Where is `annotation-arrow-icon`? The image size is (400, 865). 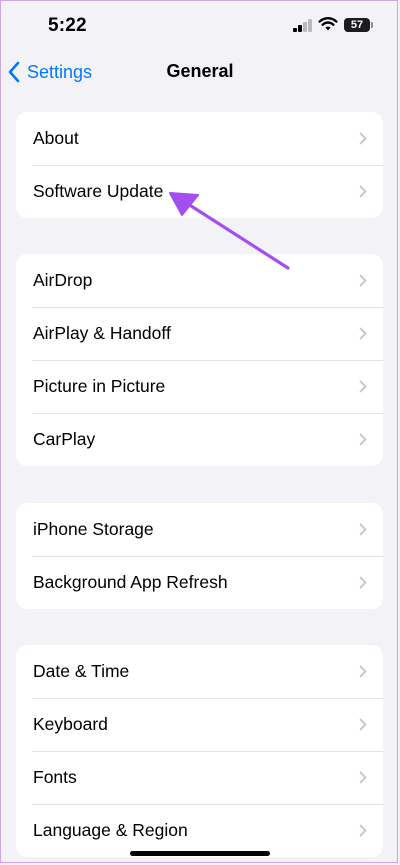 annotation-arrow-icon is located at coordinates (229, 231).